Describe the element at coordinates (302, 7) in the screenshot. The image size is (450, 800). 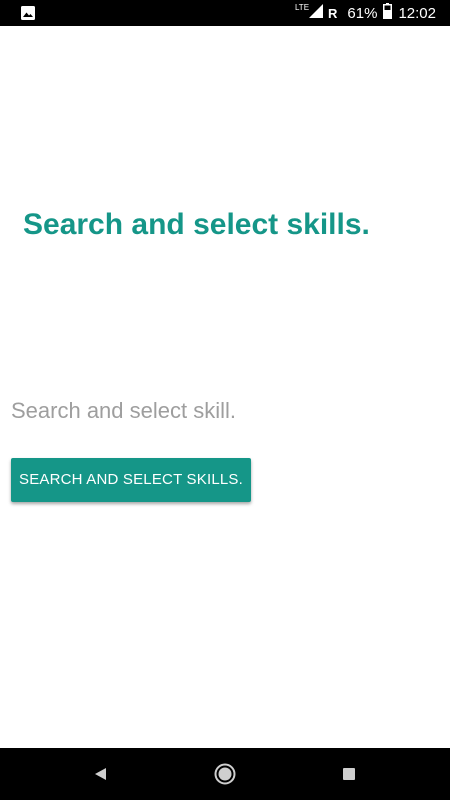
I see `network-type: LTE` at that location.